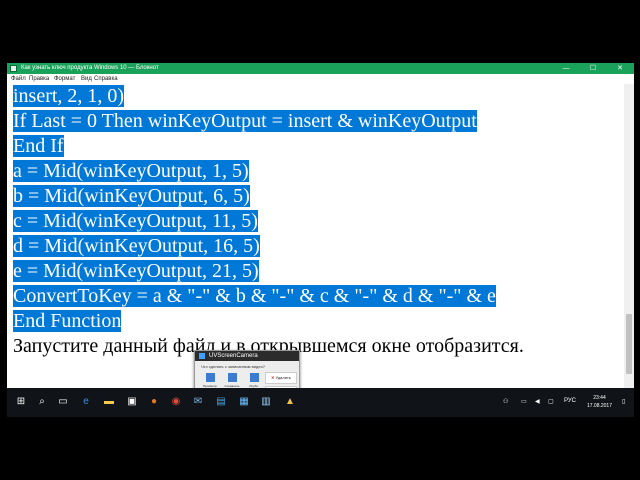 The image size is (640, 480). I want to click on upload-icon, so click(254, 377).